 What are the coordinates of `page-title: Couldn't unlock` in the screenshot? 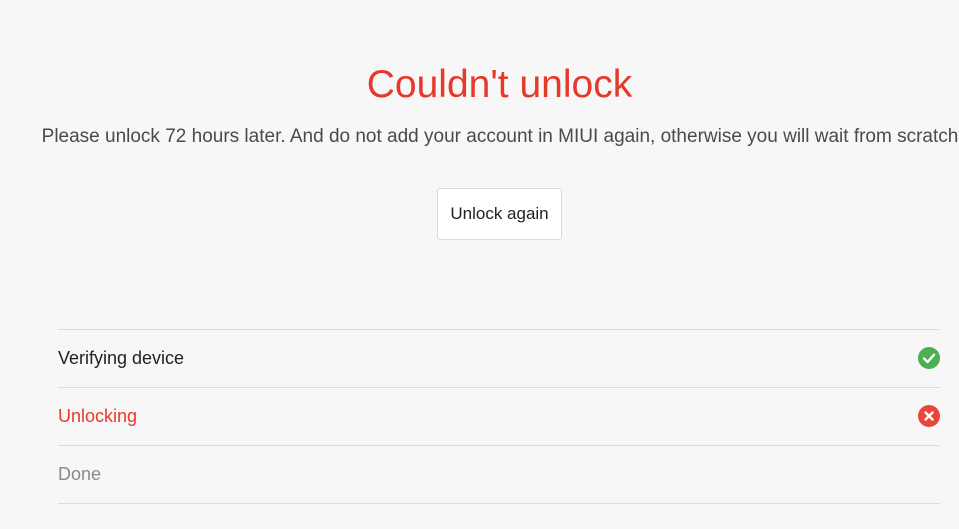 It's located at (499, 84).